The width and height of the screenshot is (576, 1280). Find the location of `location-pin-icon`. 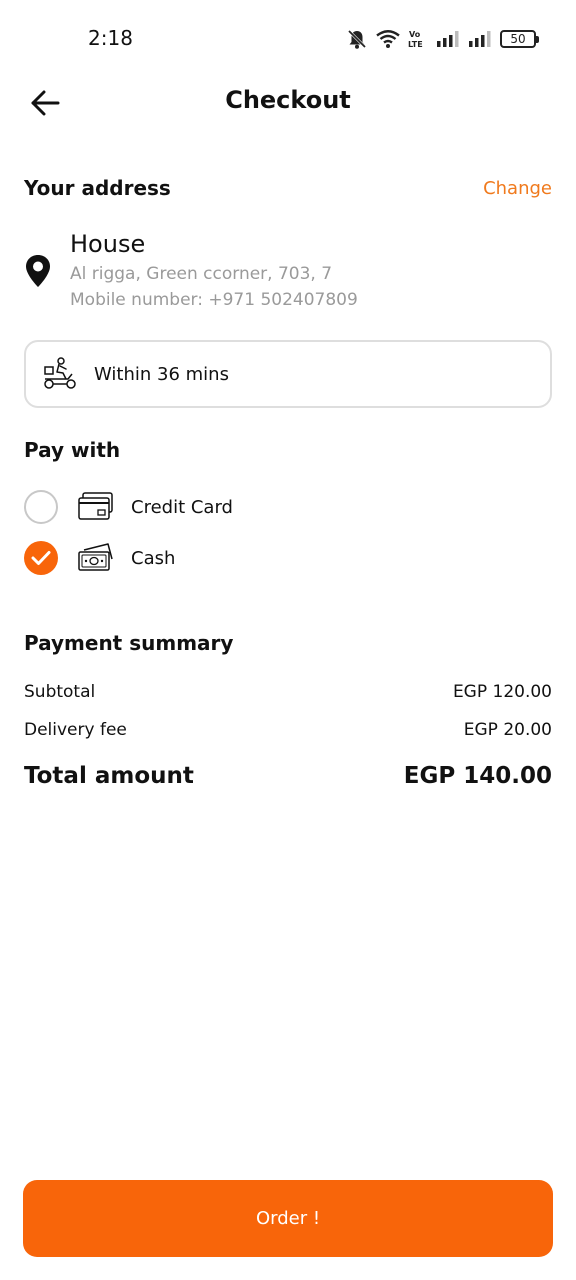

location-pin-icon is located at coordinates (38, 271).